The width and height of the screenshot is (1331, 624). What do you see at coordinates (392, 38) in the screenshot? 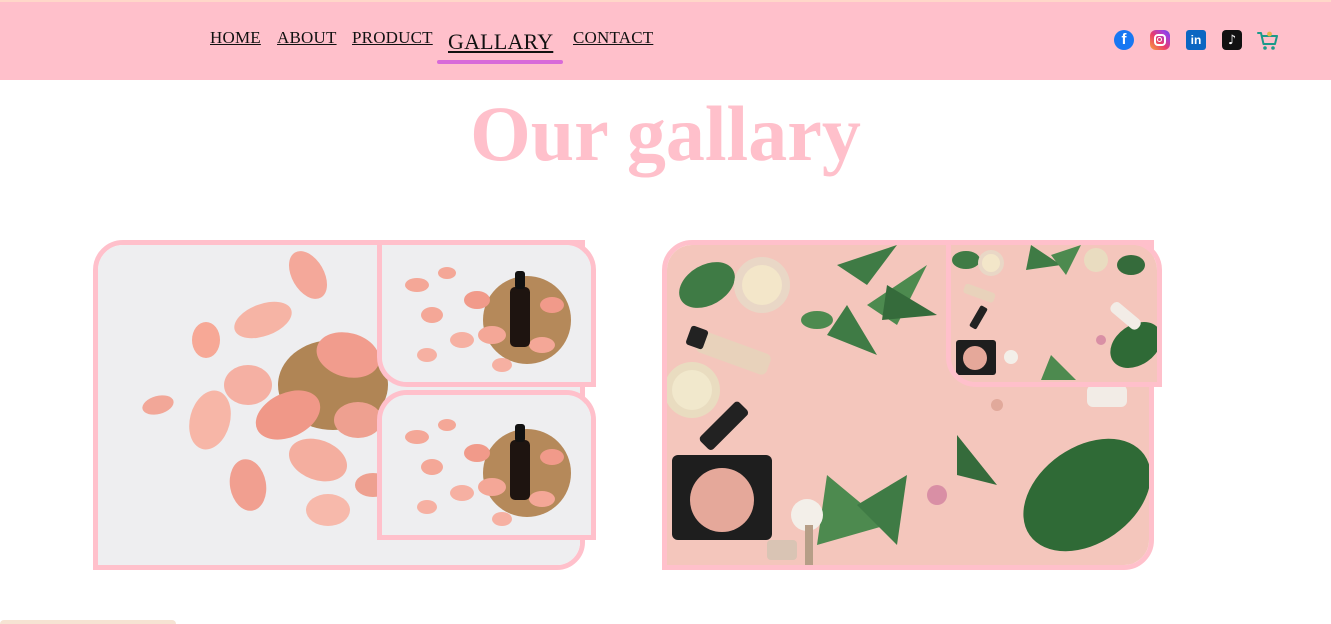
I see `nav-product-link: PRODUCT` at bounding box center [392, 38].